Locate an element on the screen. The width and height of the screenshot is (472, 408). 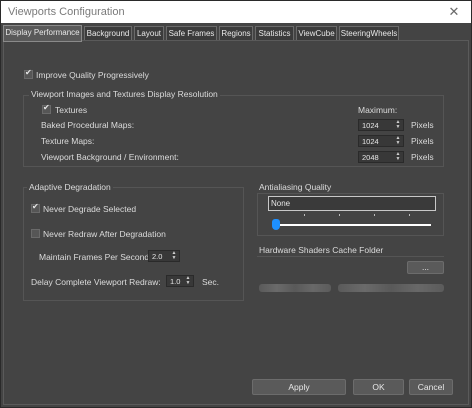
tab-statistics: Statistics is located at coordinates (274, 33).